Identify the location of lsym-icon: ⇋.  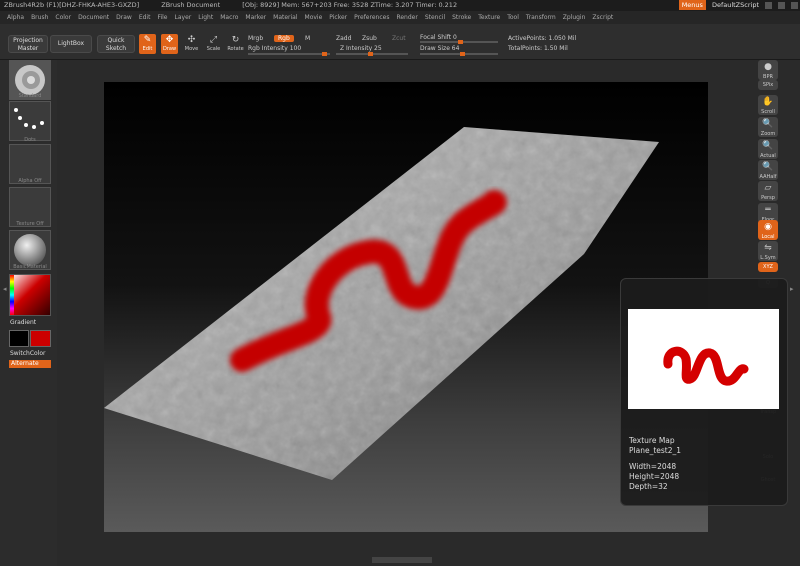
(768, 248).